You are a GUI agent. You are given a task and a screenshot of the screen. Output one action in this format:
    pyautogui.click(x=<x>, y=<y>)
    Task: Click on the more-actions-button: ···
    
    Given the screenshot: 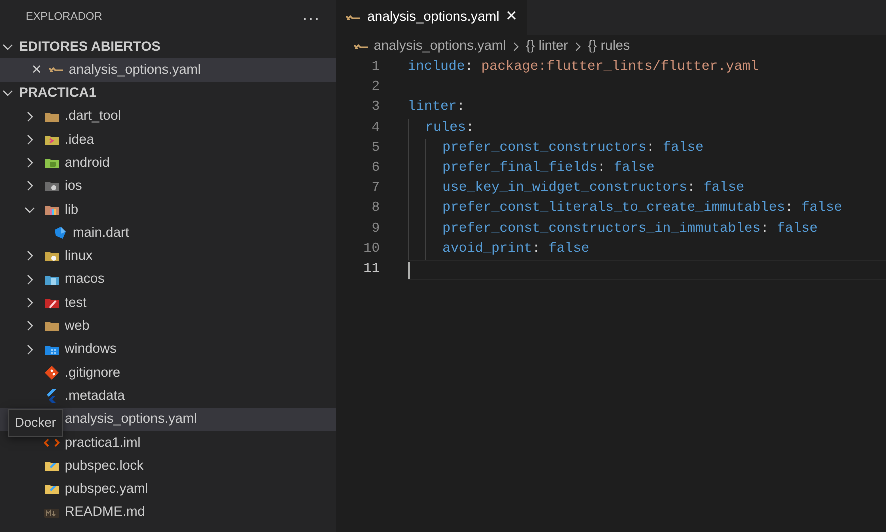 What is the action you would take?
    pyautogui.click(x=311, y=17)
    